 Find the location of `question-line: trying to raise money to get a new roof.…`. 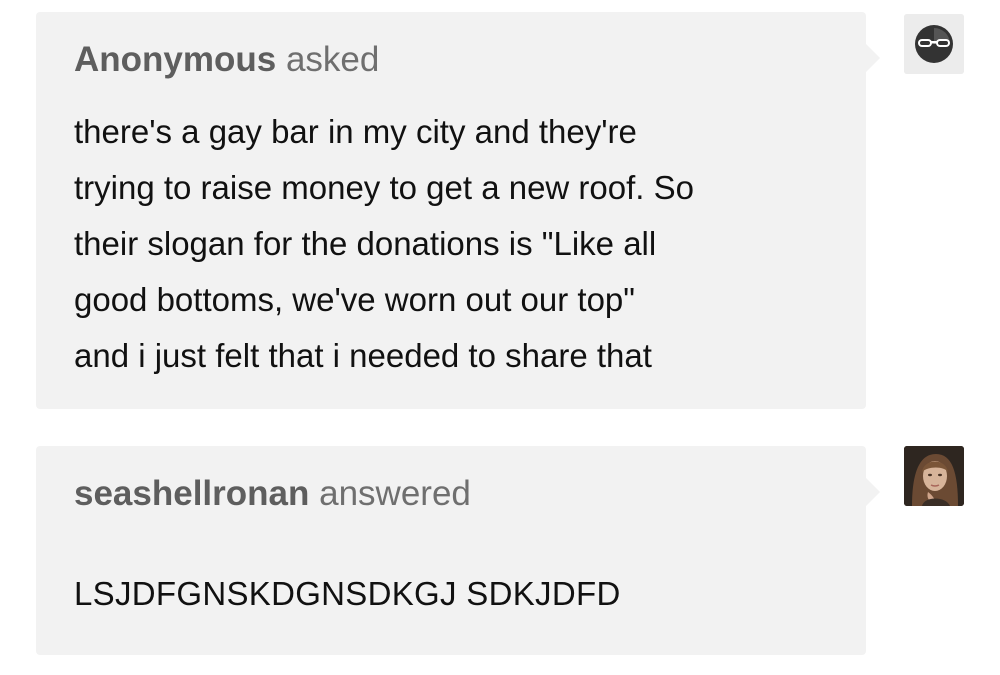

question-line: trying to raise money to get a new roof.… is located at coordinates (384, 187).